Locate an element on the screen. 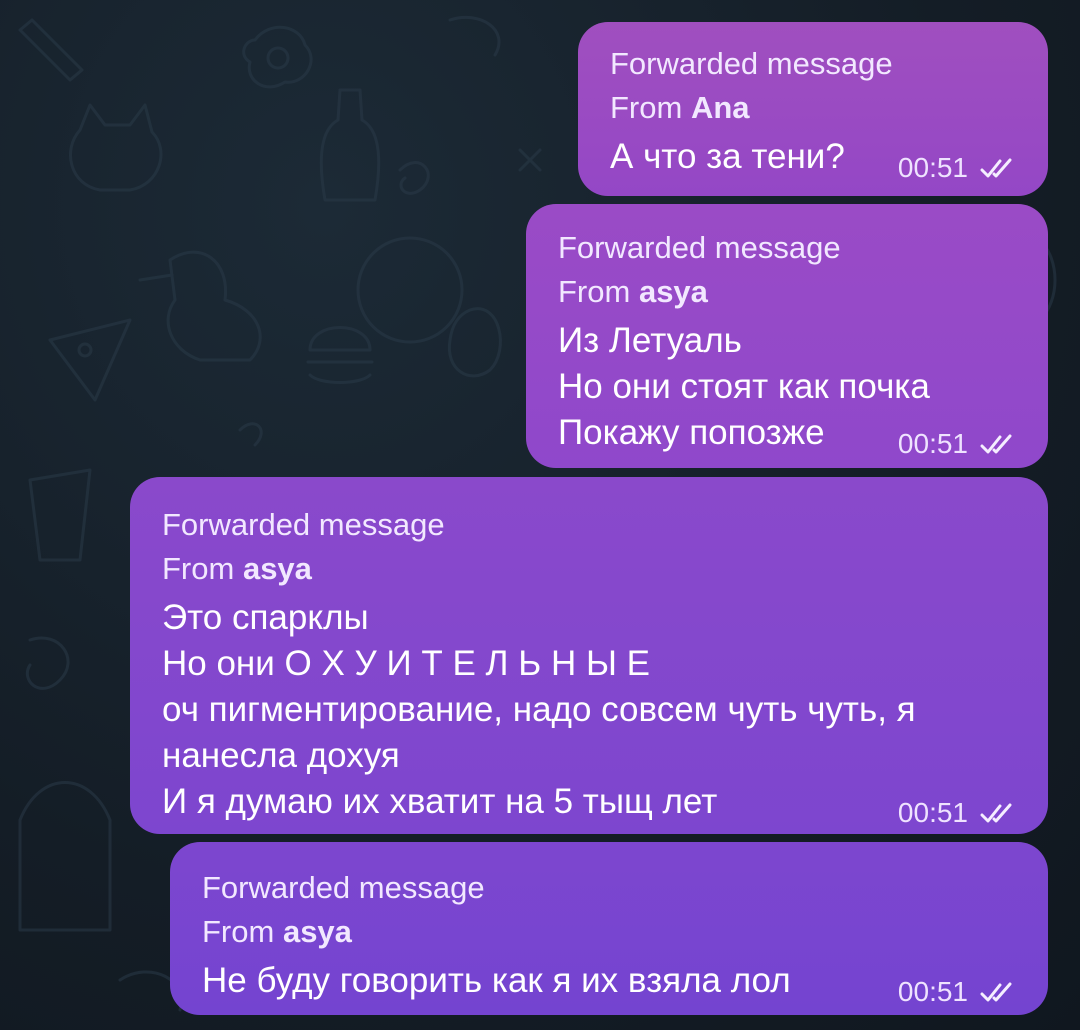 The height and width of the screenshot is (1030, 1080). forwarded-from-name: Ana is located at coordinates (720, 107).